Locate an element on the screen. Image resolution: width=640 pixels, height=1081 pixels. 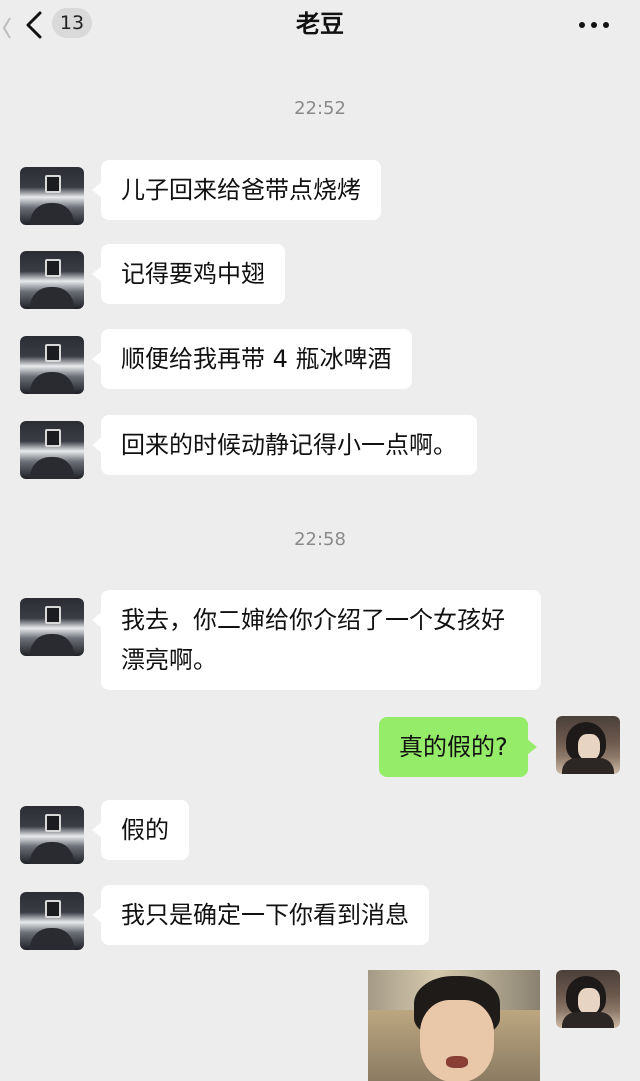
message-timestamp: 22:52 is located at coordinates (320, 108).